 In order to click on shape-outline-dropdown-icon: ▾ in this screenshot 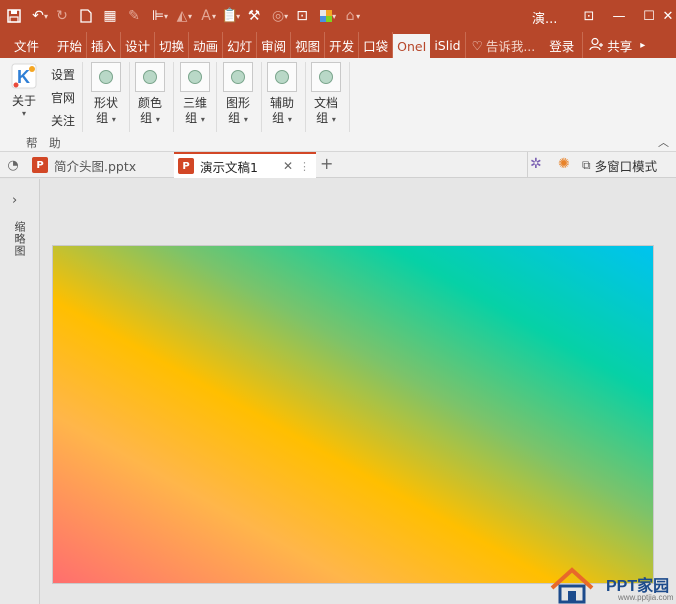, I will do `click(286, 16)`.